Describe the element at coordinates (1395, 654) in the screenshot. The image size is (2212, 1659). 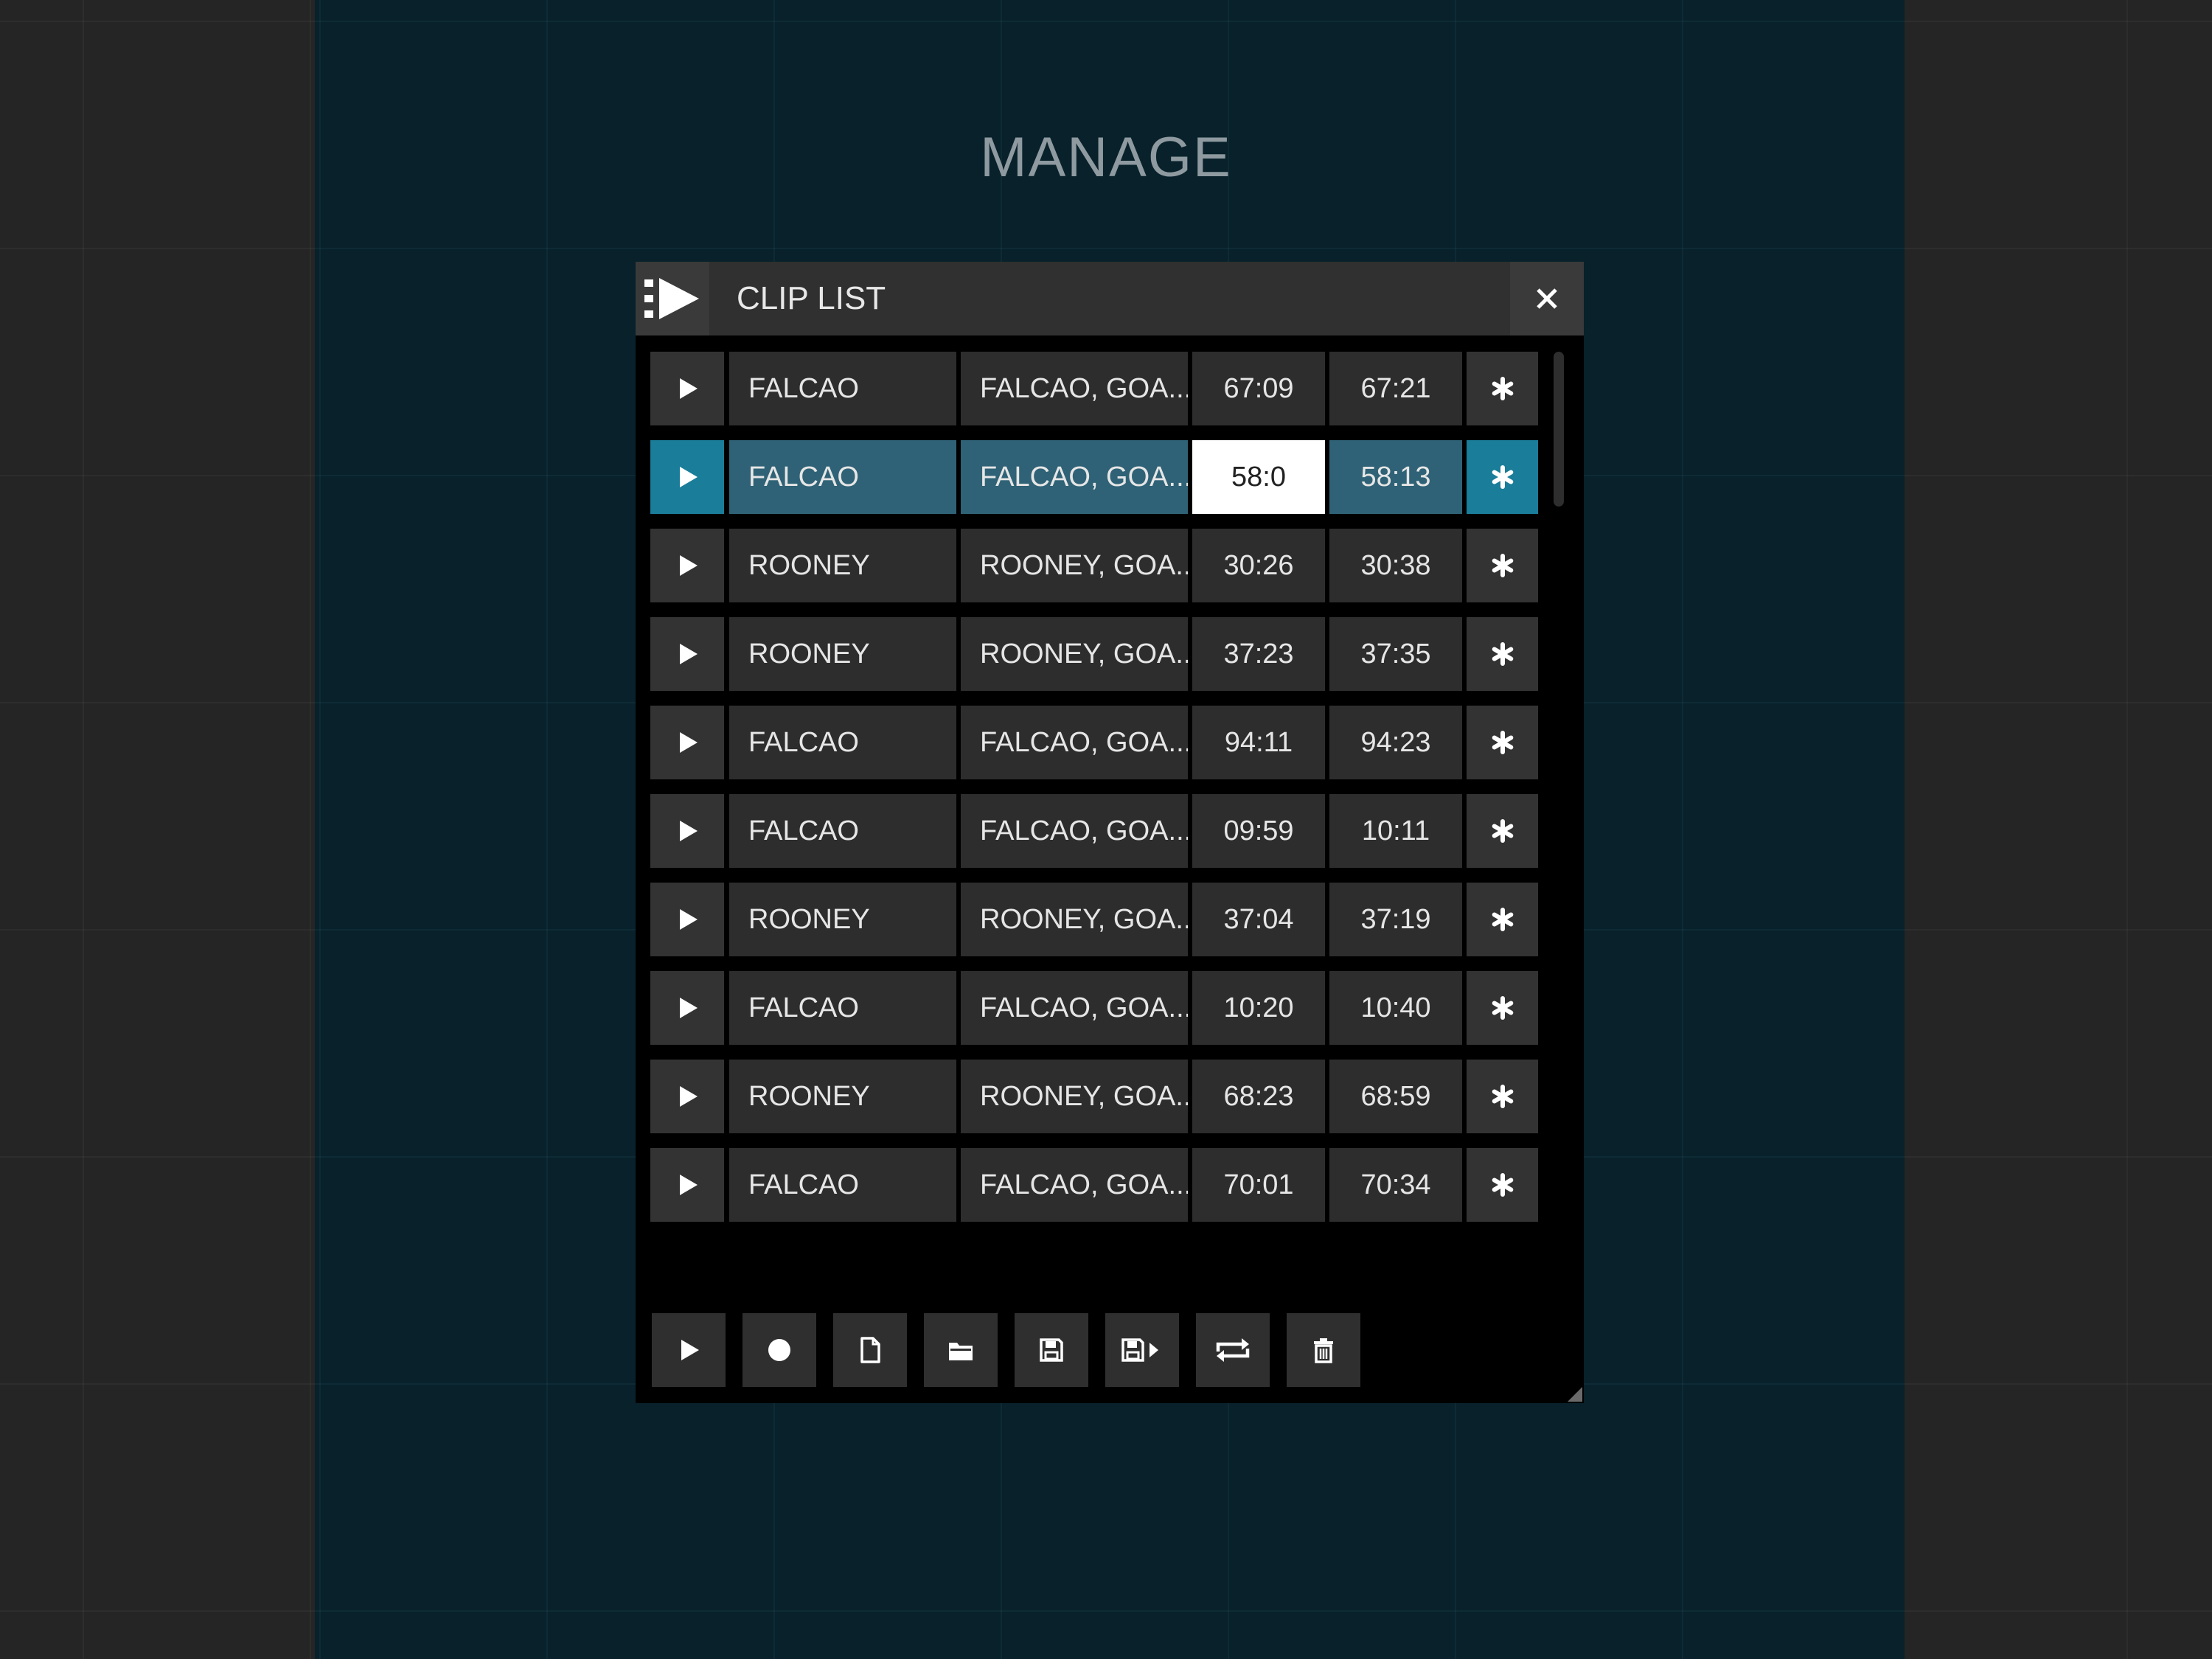
I see `clip-out-time: 37:35` at that location.